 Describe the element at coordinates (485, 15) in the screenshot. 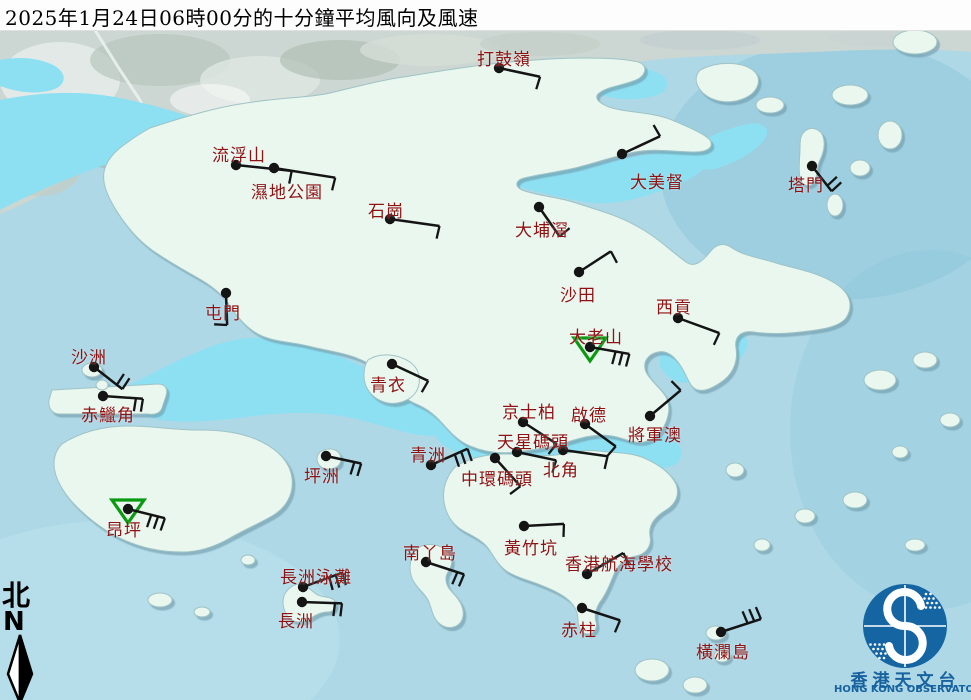

I see `title-bar: 2025年1月24日06時00分的十分鐘平均風向及風速` at that location.